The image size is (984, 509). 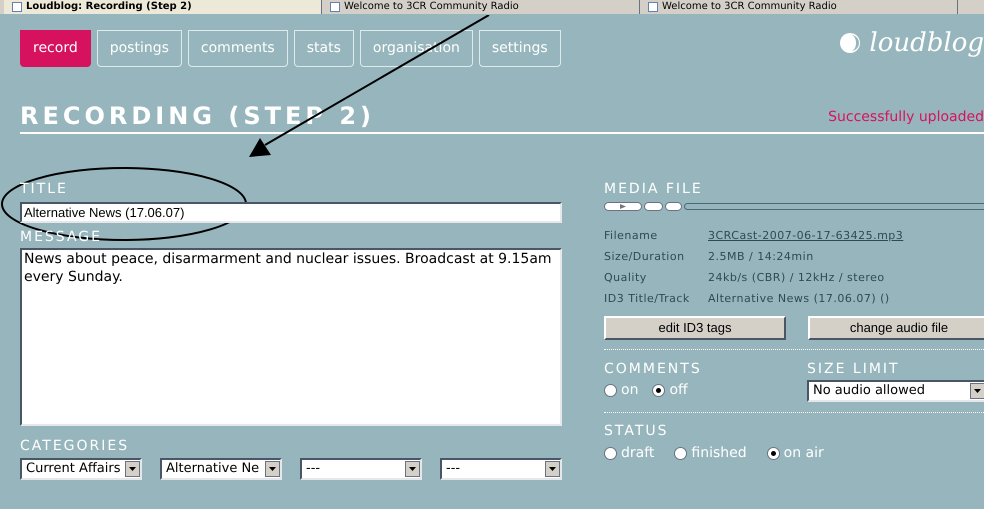 What do you see at coordinates (645, 256) in the screenshot?
I see `info-label: Size/Duration` at bounding box center [645, 256].